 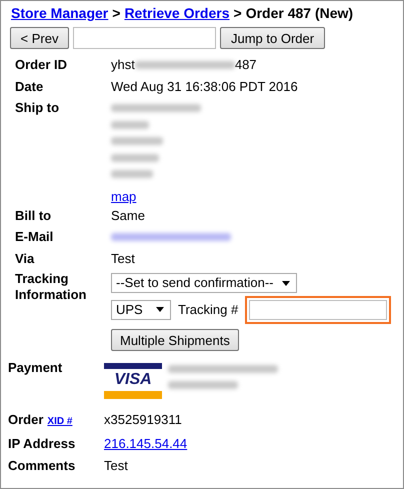 What do you see at coordinates (208, 310) in the screenshot?
I see `tracking-number-label: Tracking #` at bounding box center [208, 310].